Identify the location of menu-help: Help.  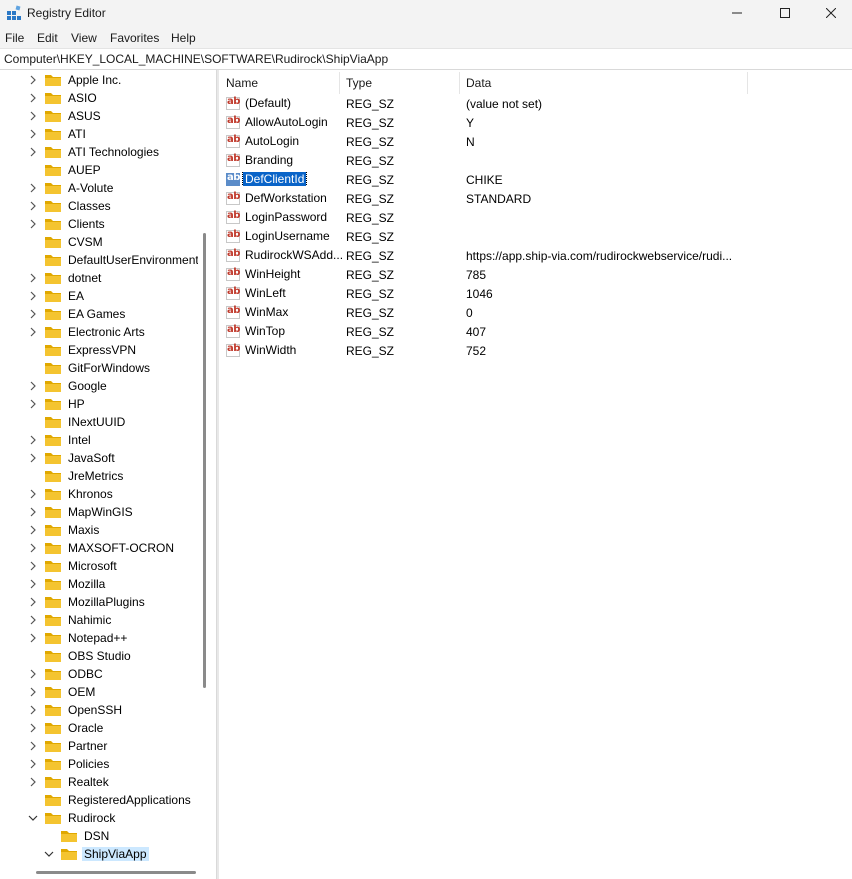
(183, 38).